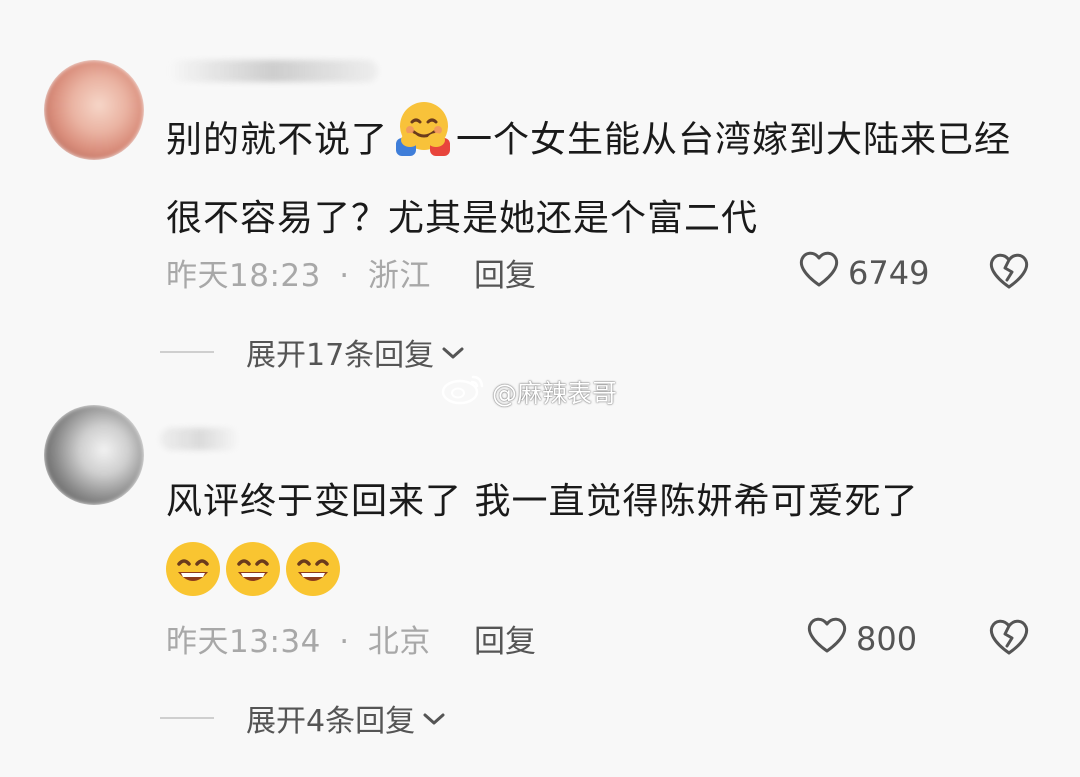  I want to click on like-count: 6749, so click(889, 273).